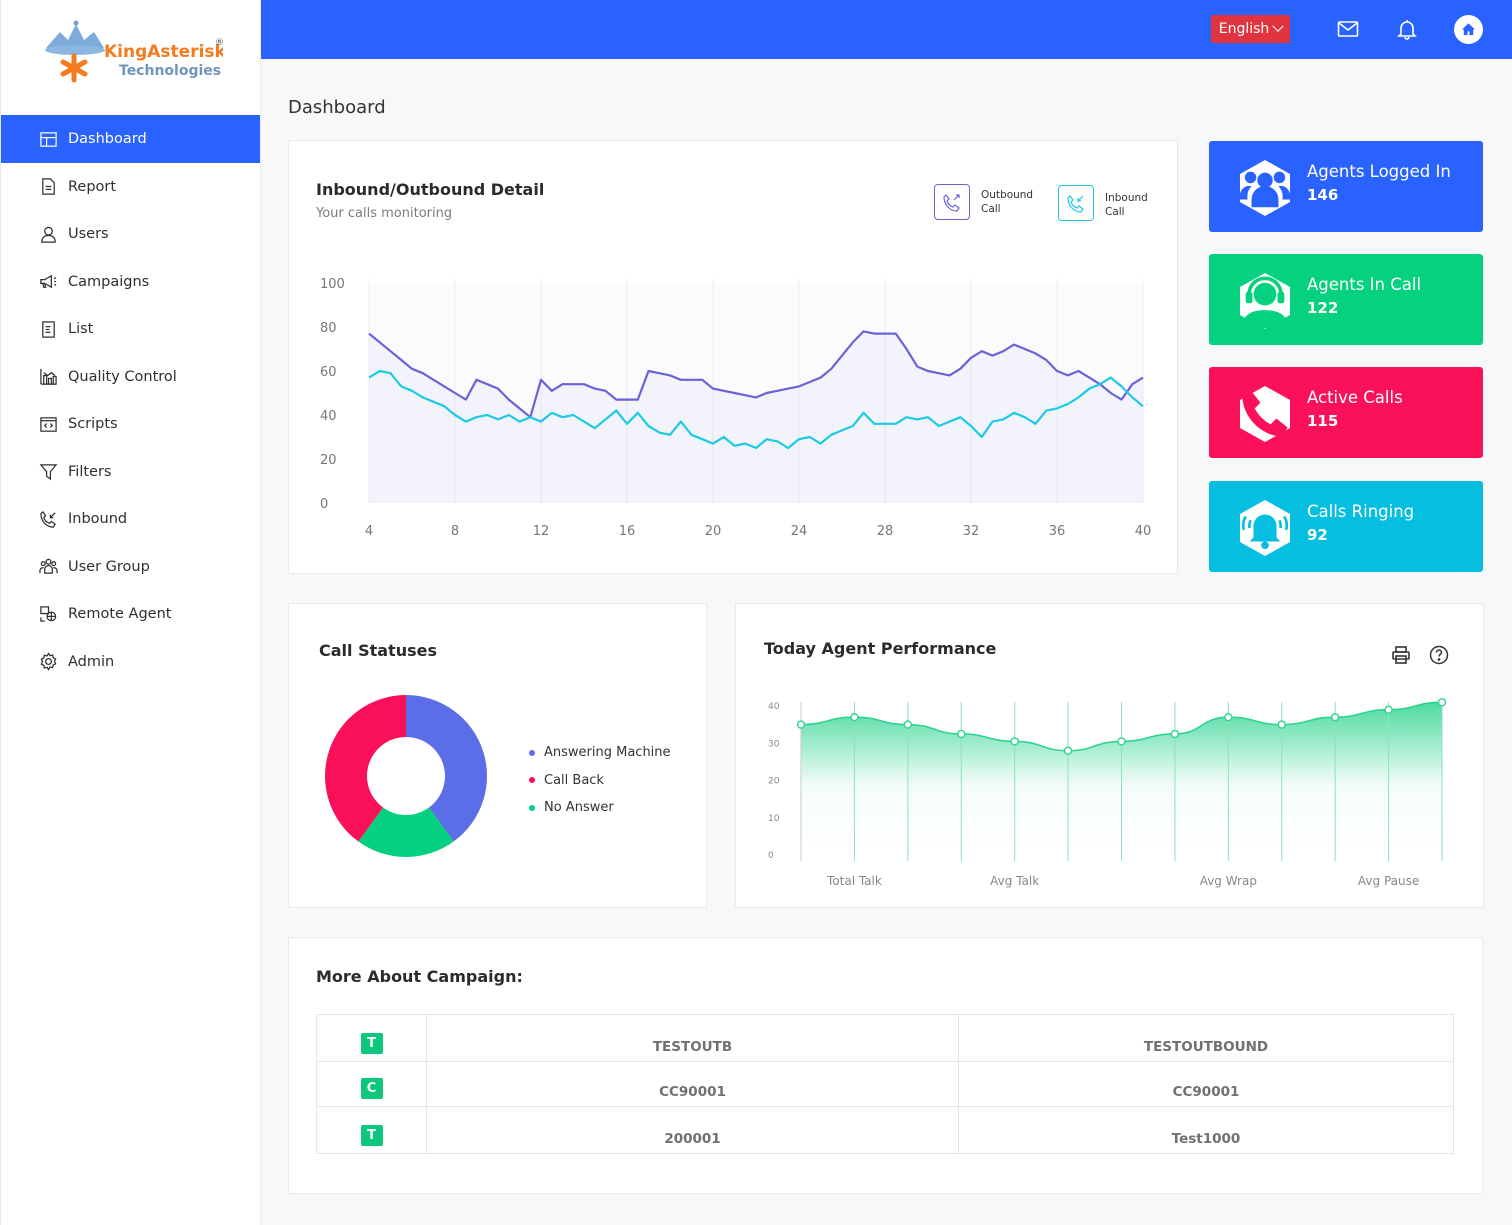 The width and height of the screenshot is (1512, 1225). I want to click on brand-logo: KingAsterisk ® Technologies, so click(130, 57).